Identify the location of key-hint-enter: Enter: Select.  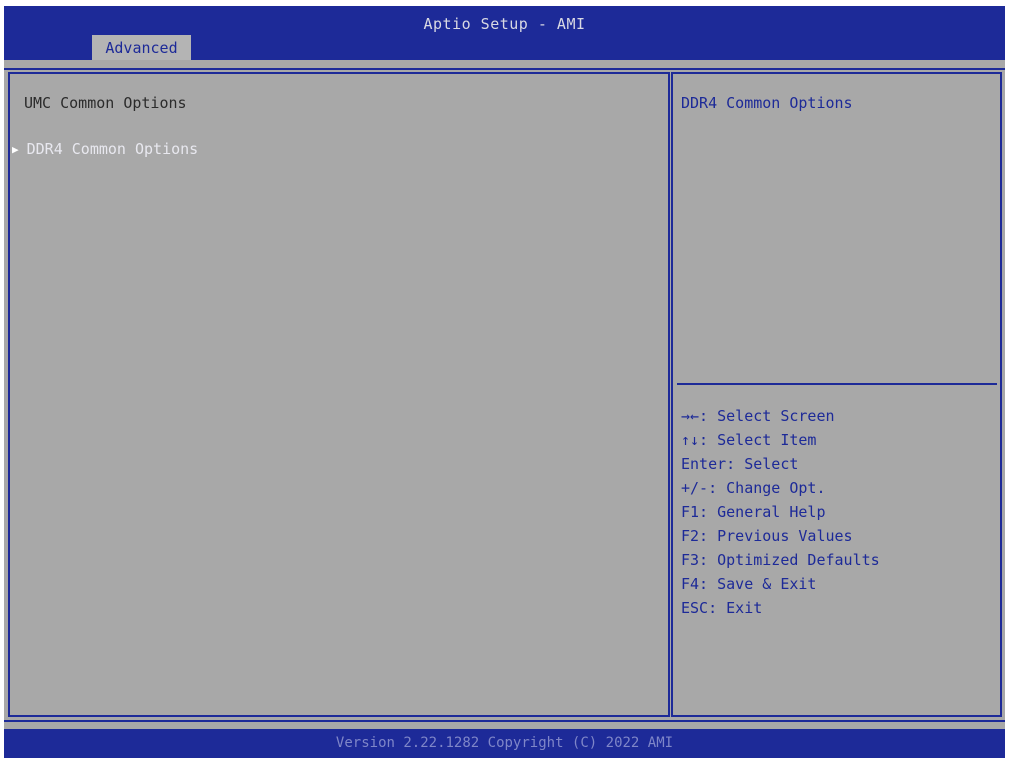
(740, 464).